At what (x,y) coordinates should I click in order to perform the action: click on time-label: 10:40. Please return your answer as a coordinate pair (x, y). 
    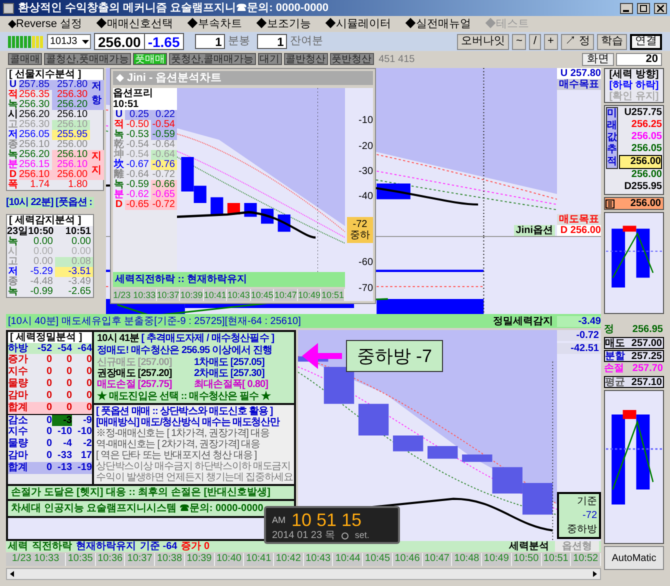
    Looking at the image, I should click on (229, 559).